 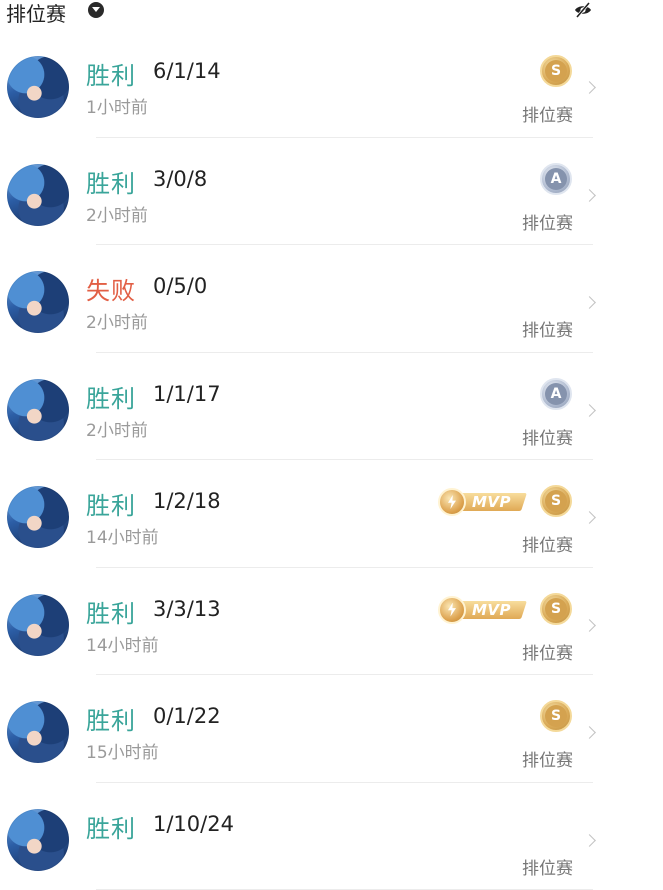 I want to click on match-result: 失败, so click(x=111, y=288).